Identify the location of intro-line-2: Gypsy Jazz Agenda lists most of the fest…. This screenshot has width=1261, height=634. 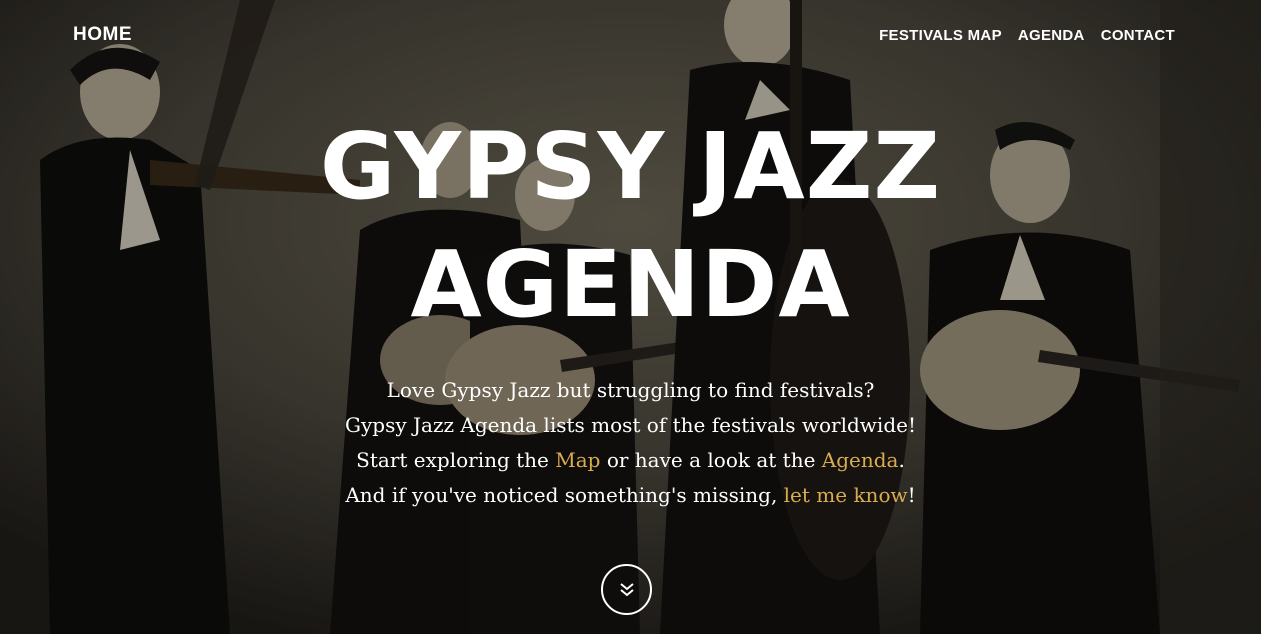
(630, 425).